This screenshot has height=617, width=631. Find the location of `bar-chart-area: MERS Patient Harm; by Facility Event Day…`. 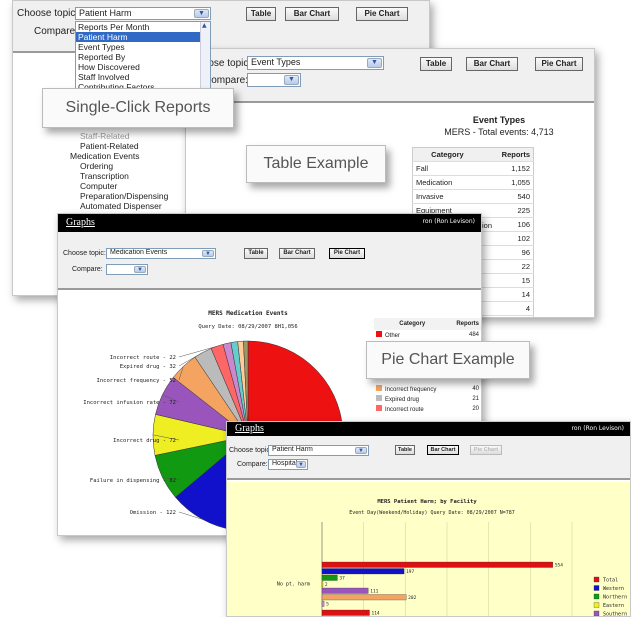

bar-chart-area: MERS Patient Harm; by Facility Event Day… is located at coordinates (428, 549).